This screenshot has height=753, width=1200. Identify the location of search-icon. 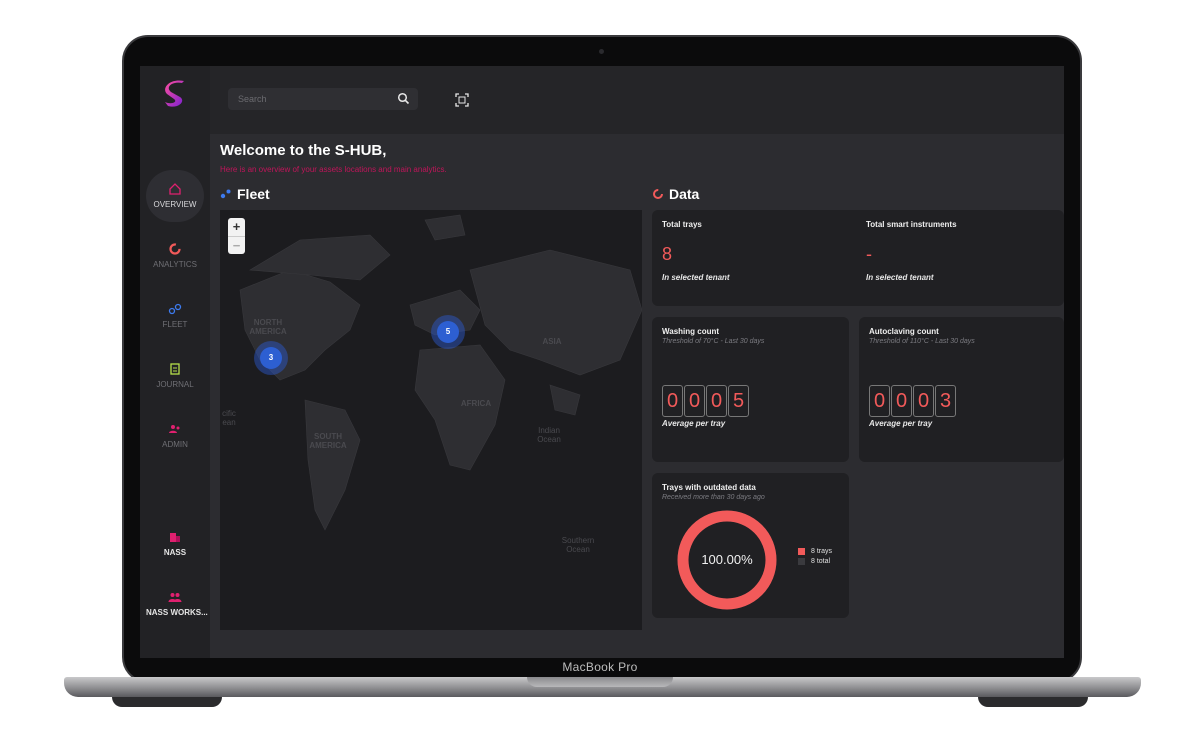
(403, 98).